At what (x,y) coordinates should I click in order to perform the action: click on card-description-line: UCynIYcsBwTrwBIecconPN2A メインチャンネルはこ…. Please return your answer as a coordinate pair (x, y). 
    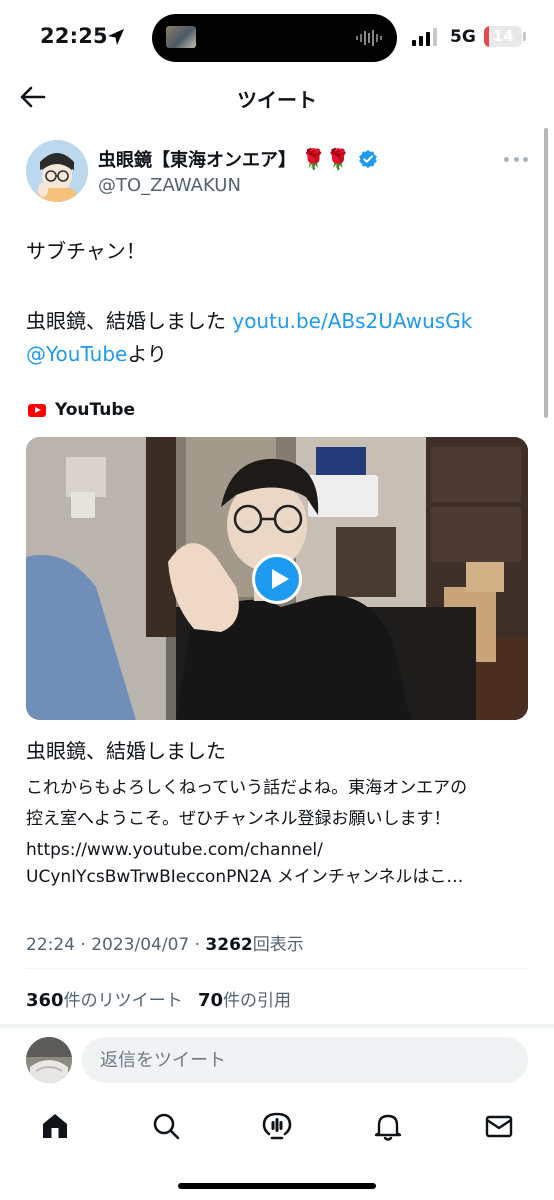
    Looking at the image, I should click on (245, 877).